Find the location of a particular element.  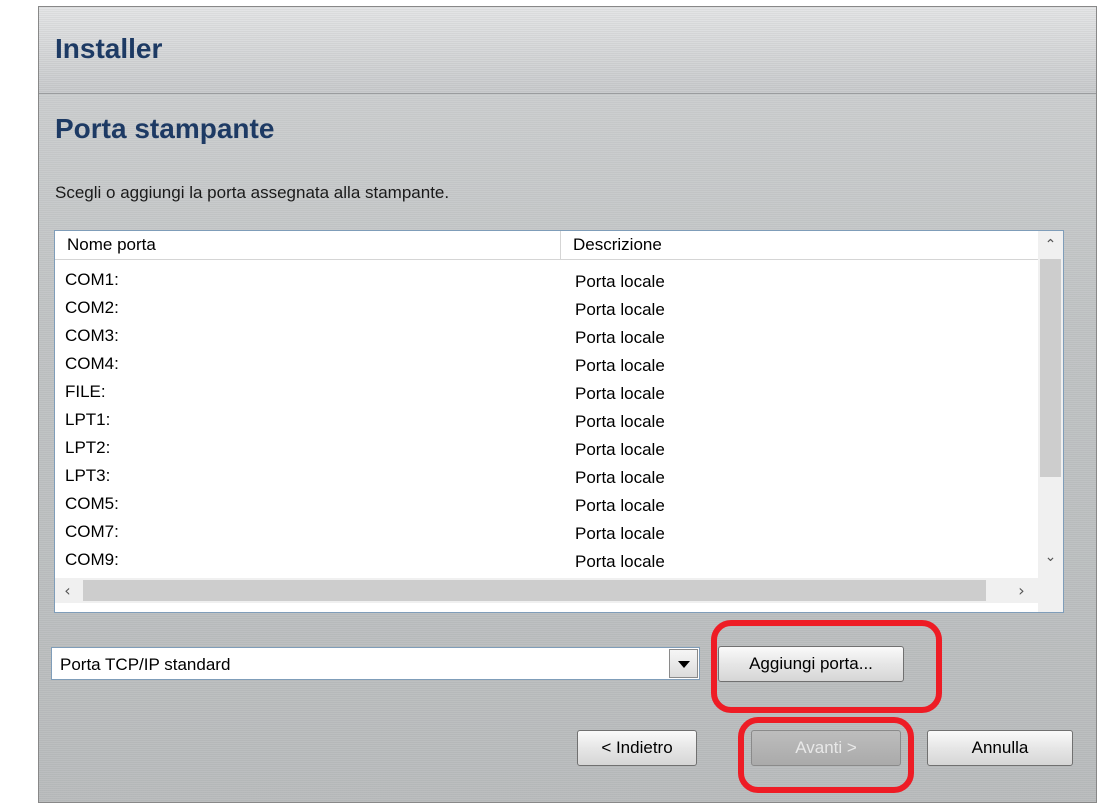

list-item: COM9: Porta locale is located at coordinates (546, 556).